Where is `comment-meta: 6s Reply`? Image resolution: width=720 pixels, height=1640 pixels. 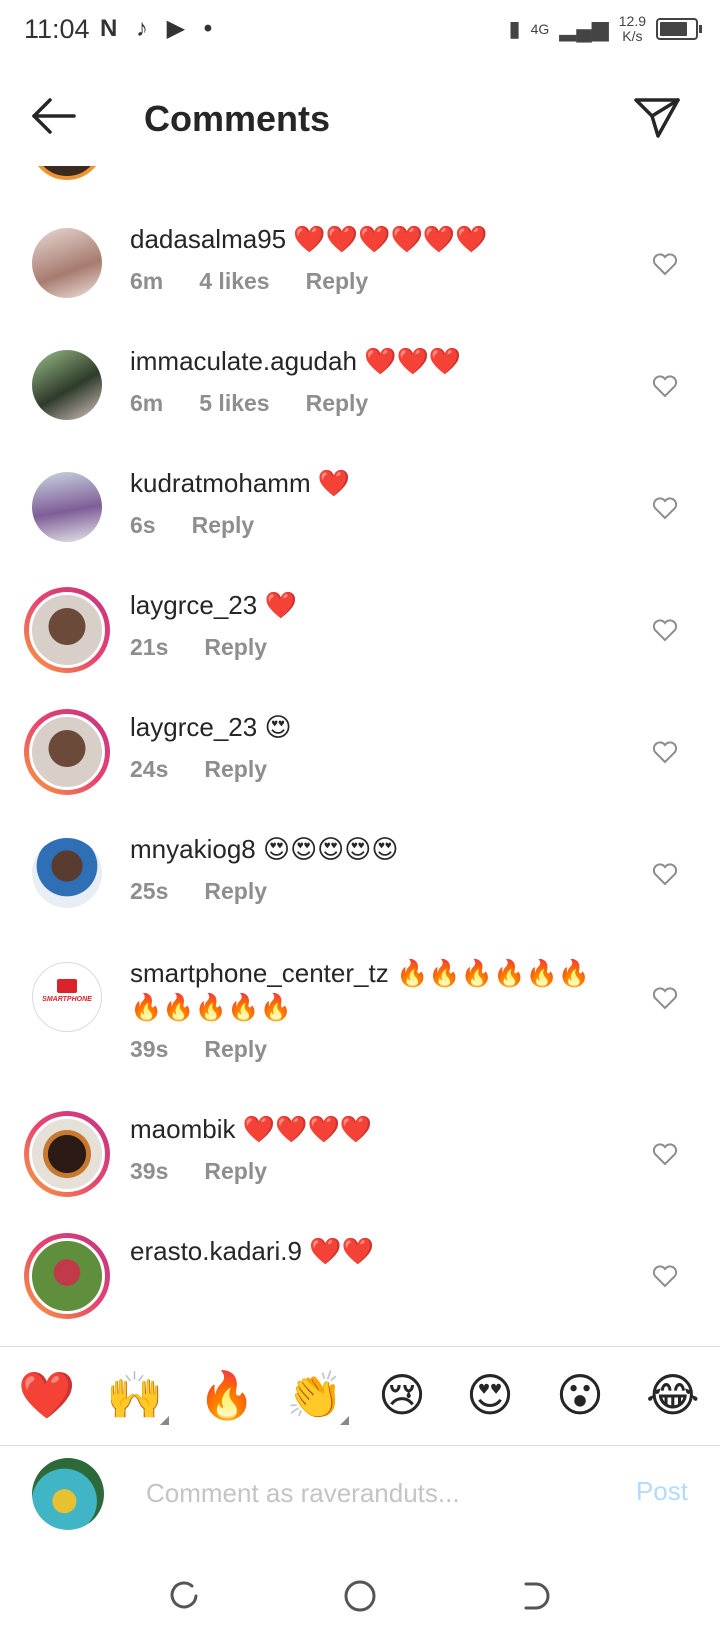 comment-meta: 6s Reply is located at coordinates (192, 525).